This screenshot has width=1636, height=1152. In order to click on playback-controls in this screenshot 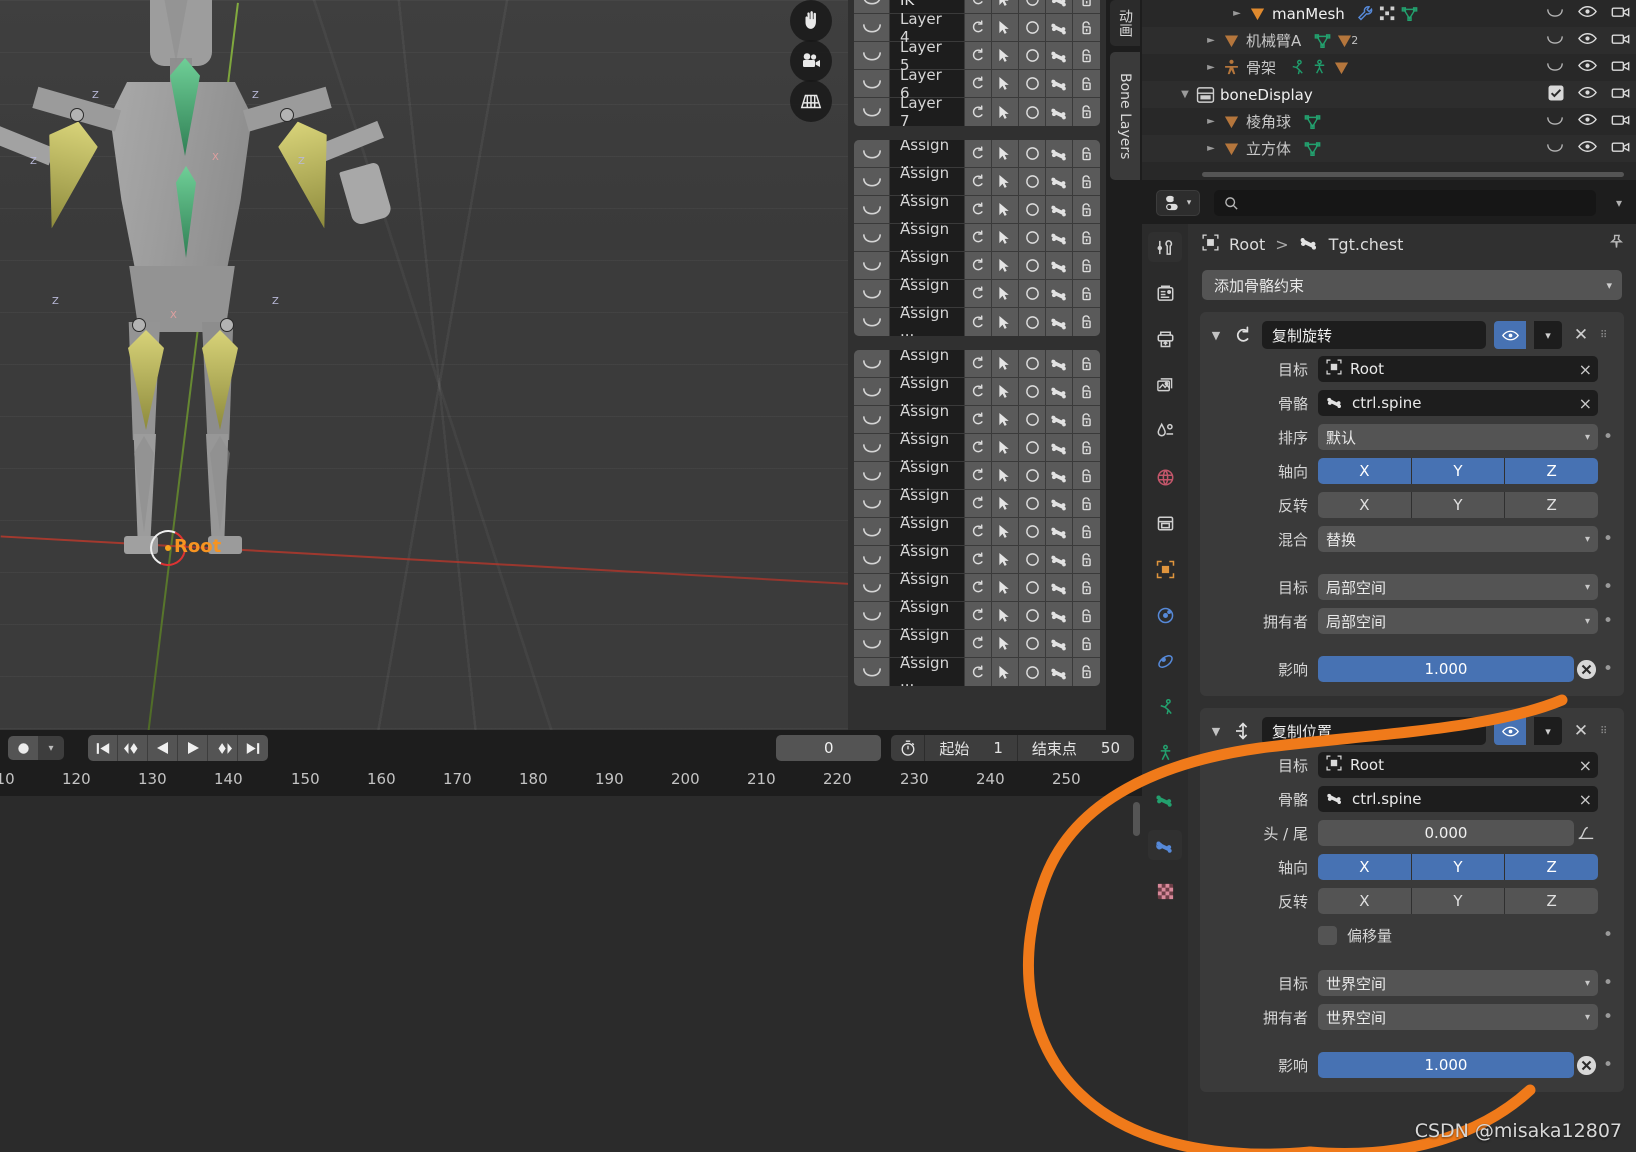, I will do `click(178, 748)`.